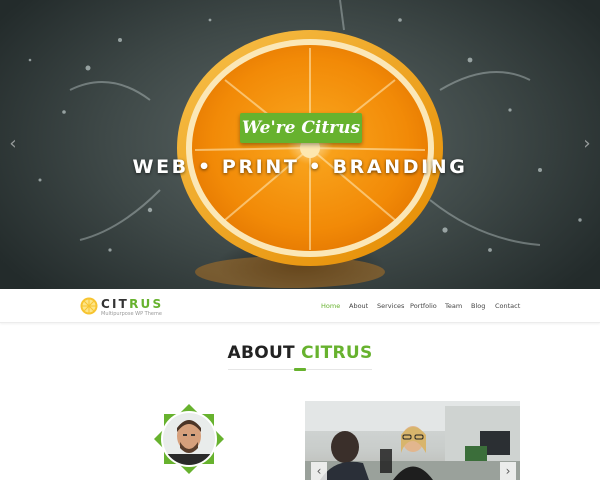 The width and height of the screenshot is (600, 480). Describe the element at coordinates (587, 144) in the screenshot. I see `hero-next-button: ›` at that location.